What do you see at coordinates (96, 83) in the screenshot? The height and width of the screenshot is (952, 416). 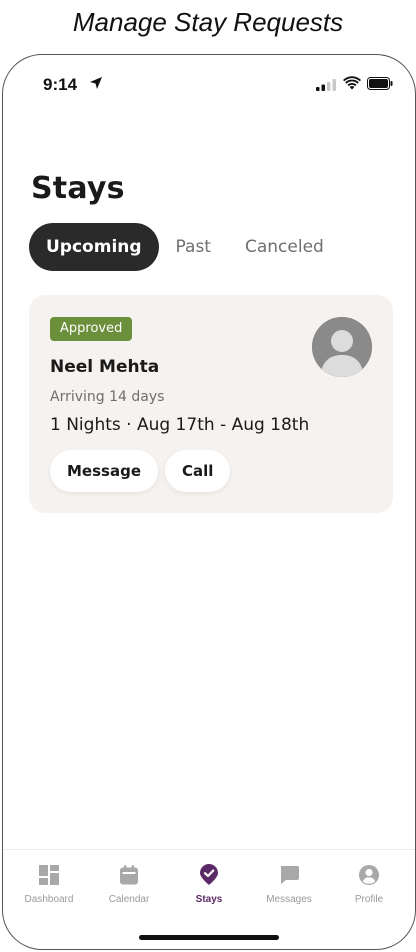 I see `location-arrow-icon` at bounding box center [96, 83].